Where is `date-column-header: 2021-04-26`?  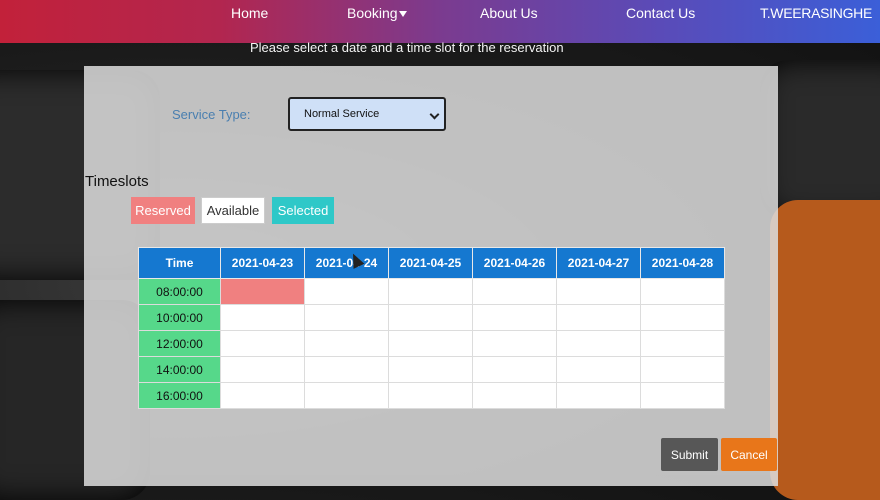
date-column-header: 2021-04-26 is located at coordinates (514, 263).